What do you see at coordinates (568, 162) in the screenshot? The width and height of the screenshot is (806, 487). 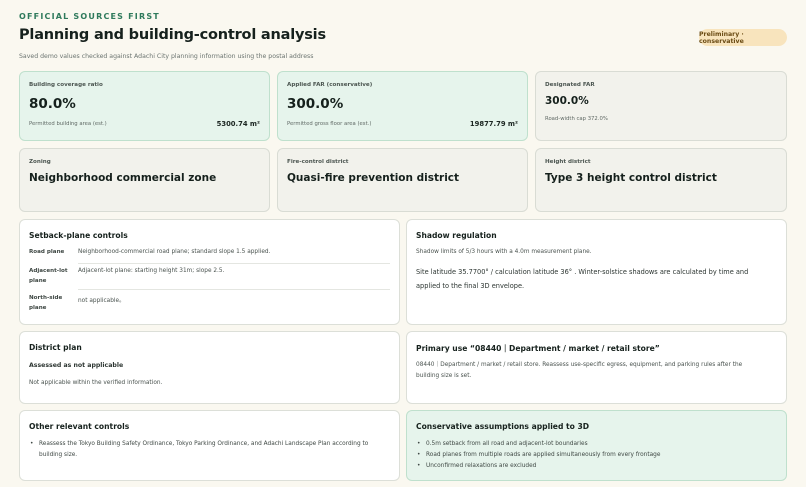 I see `zone-label: Height district` at bounding box center [568, 162].